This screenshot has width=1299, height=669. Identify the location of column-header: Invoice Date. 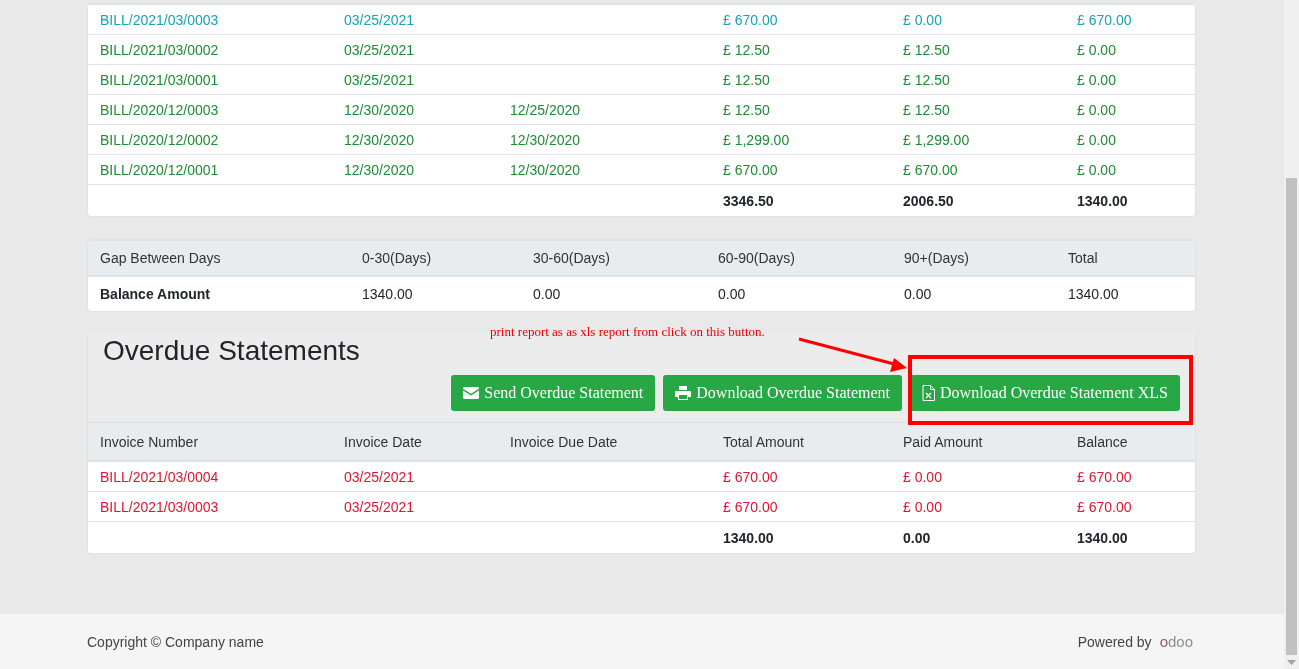
(383, 441).